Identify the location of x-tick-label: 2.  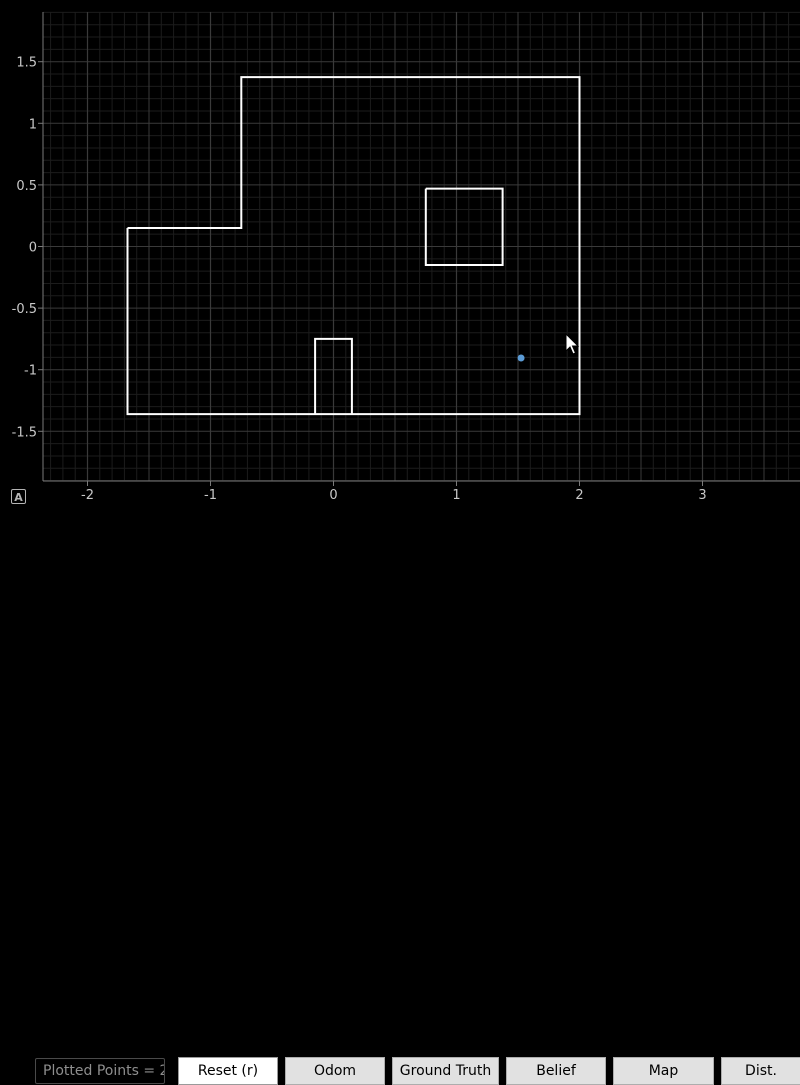
(579, 495).